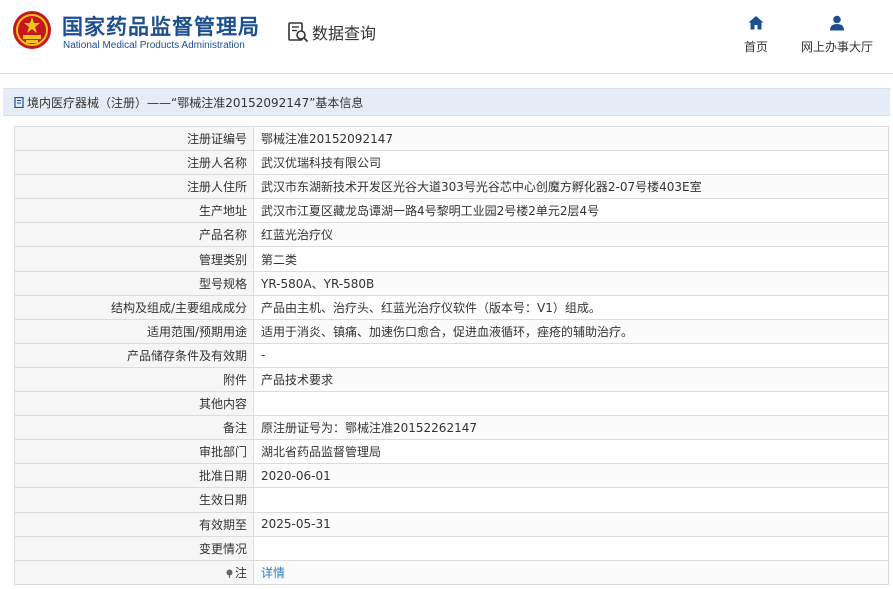  Describe the element at coordinates (571, 379) in the screenshot. I see `field-value: 产品技术要求` at that location.